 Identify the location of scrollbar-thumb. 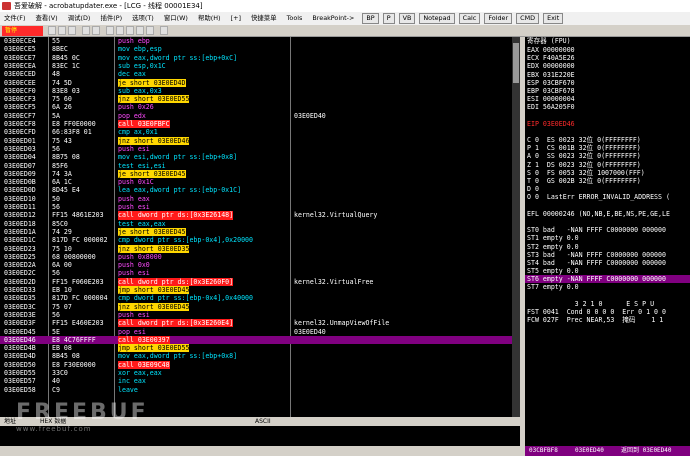
(516, 63).